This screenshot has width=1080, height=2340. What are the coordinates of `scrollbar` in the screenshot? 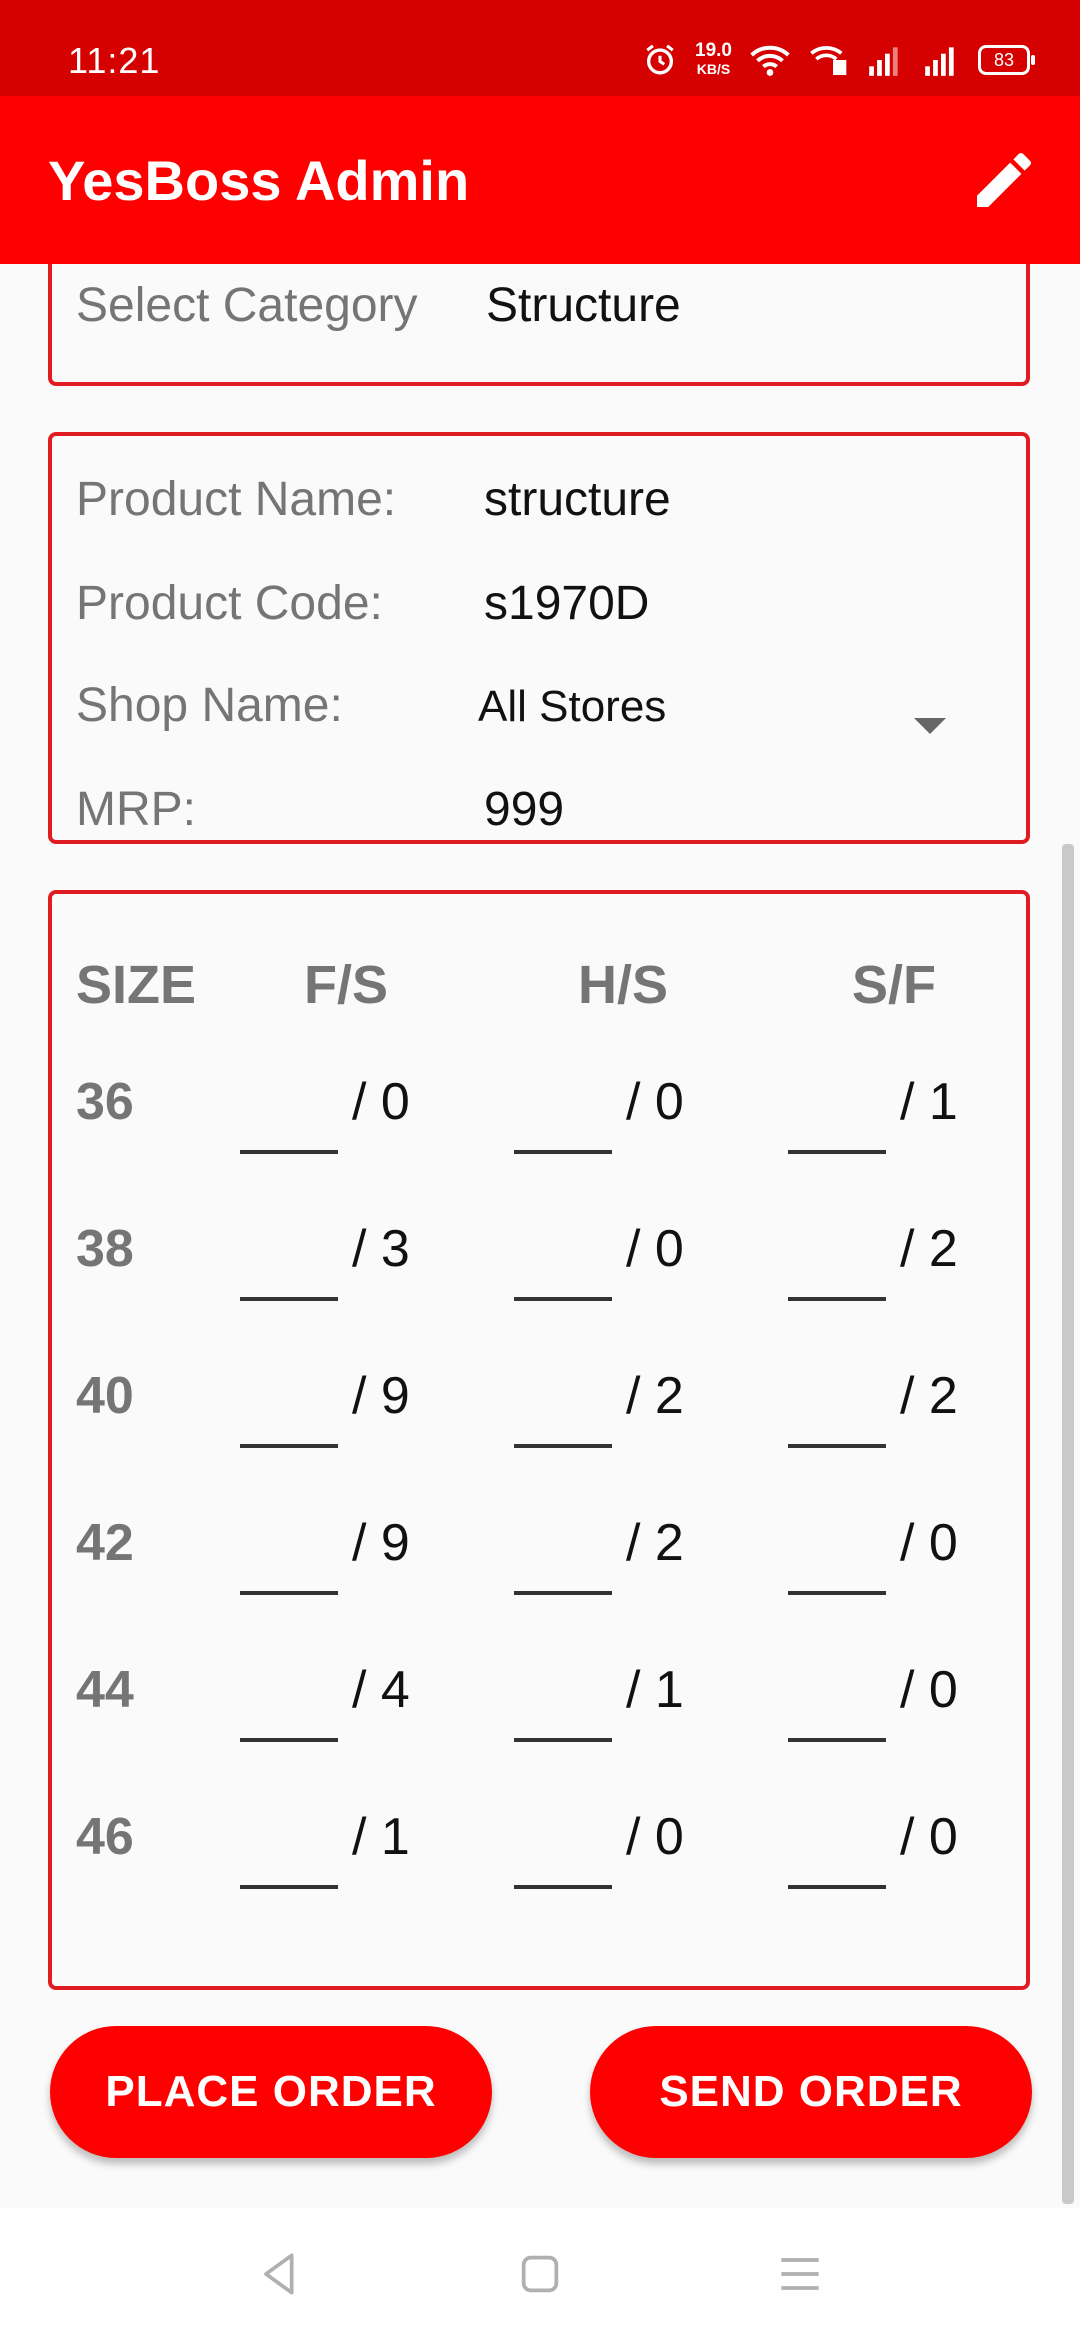 It's located at (1068, 1524).